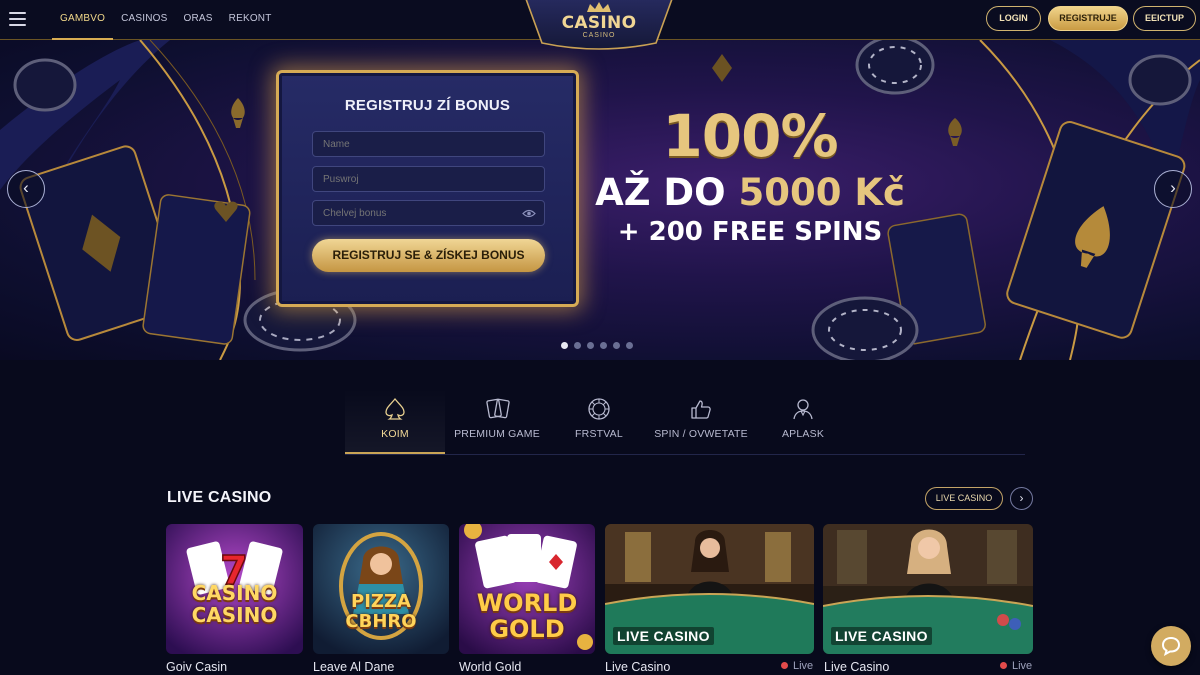 This screenshot has width=1200, height=675. I want to click on thumb-title-world-gold: WORLD GOLD, so click(527, 616).